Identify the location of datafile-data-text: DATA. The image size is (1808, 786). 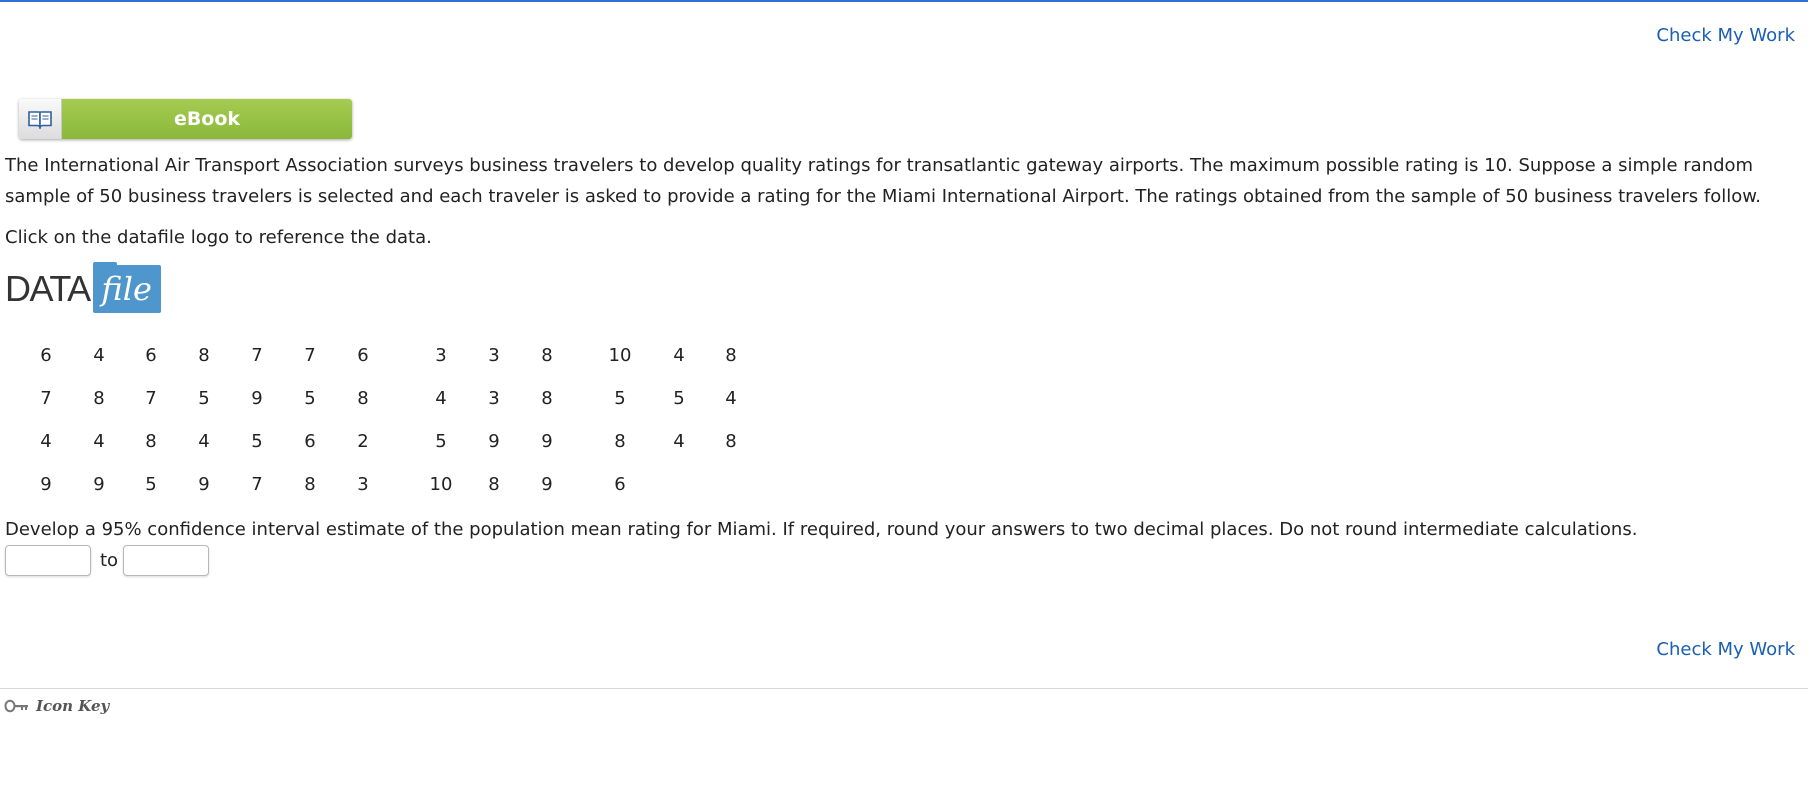
(48, 288).